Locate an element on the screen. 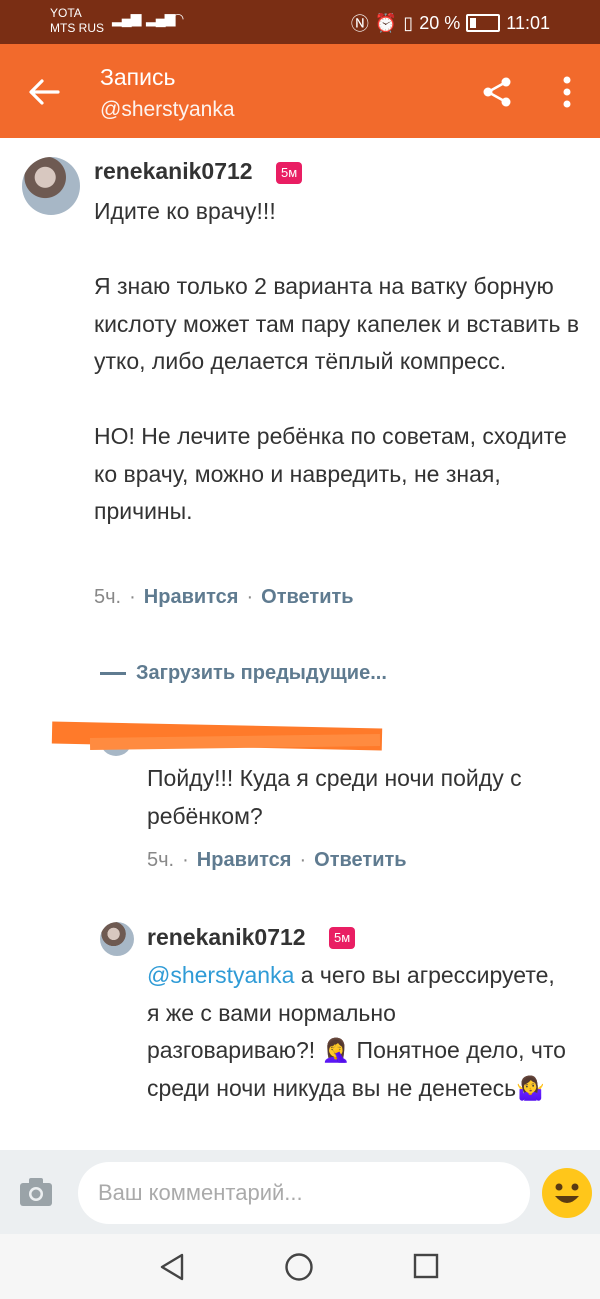 Image resolution: width=600 pixels, height=1299 pixels. nav-recents-icon is located at coordinates (426, 1266).